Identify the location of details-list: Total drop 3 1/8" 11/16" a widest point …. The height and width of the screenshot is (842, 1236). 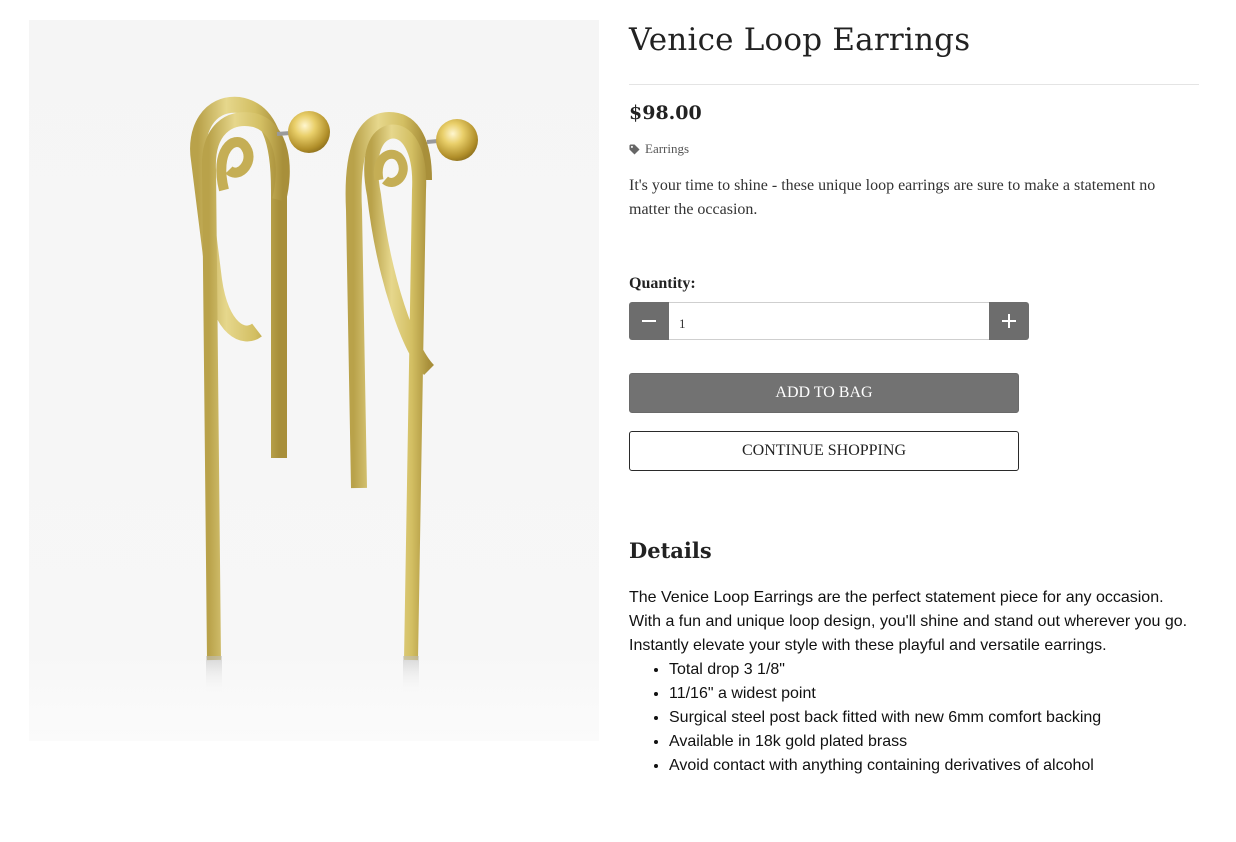
(914, 718).